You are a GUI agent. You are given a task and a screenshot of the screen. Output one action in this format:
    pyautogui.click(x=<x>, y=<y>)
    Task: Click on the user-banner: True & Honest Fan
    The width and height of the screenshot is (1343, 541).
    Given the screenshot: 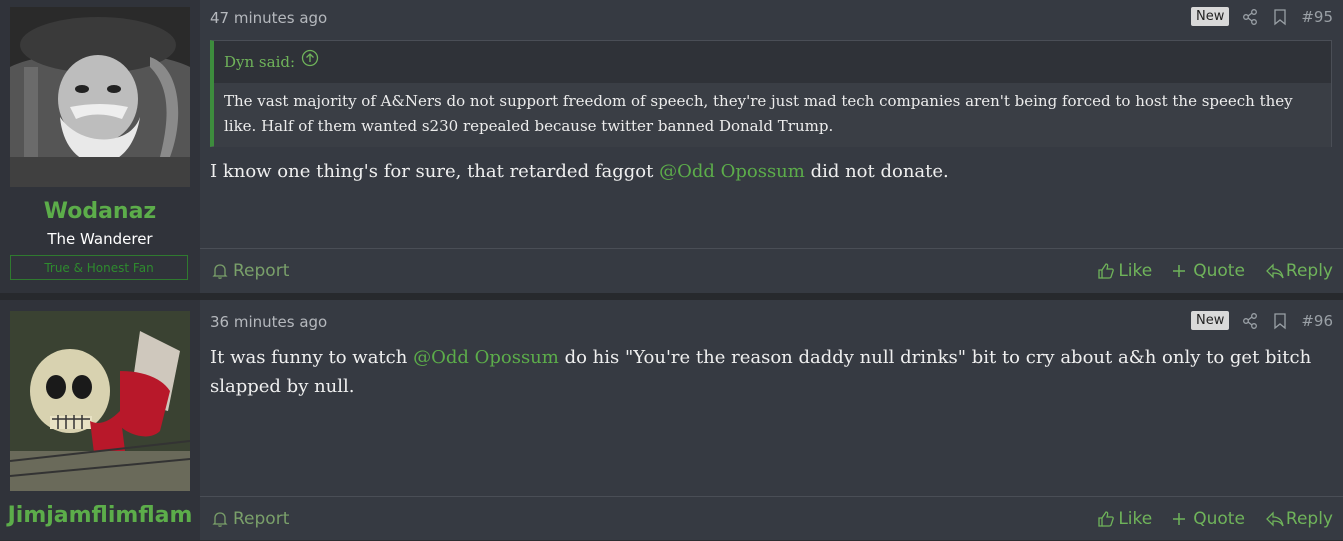 What is the action you would take?
    pyautogui.click(x=99, y=267)
    